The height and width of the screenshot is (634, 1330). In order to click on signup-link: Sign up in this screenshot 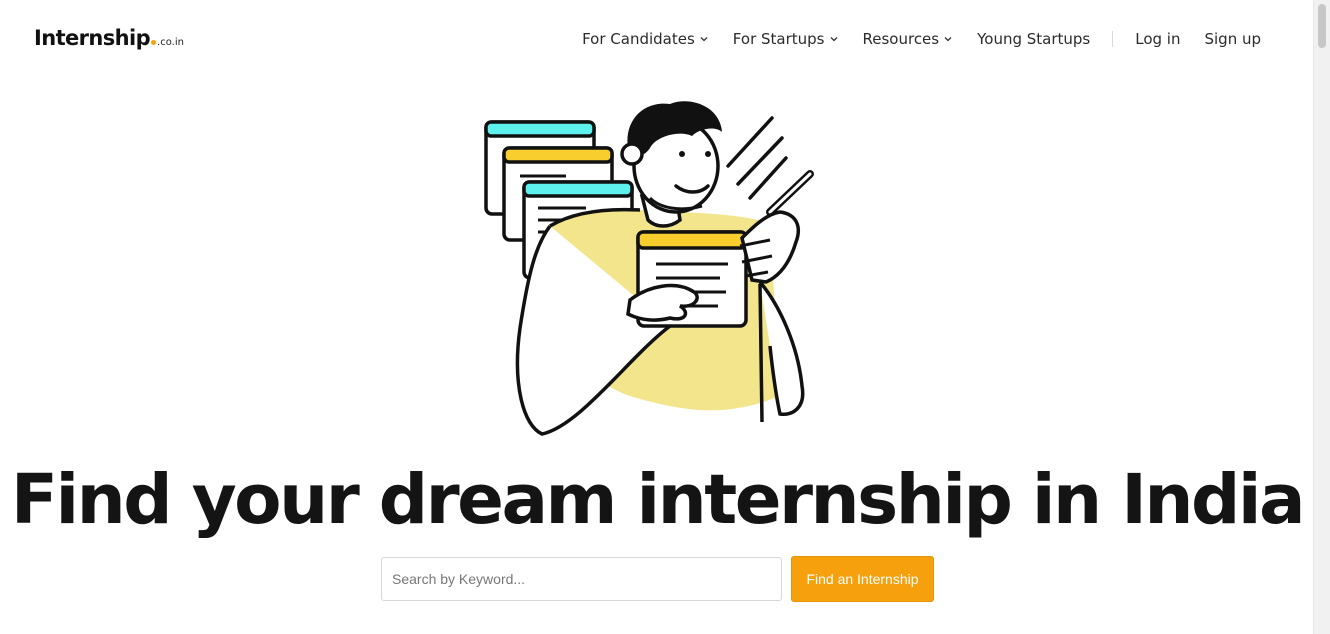, I will do `click(1232, 39)`.